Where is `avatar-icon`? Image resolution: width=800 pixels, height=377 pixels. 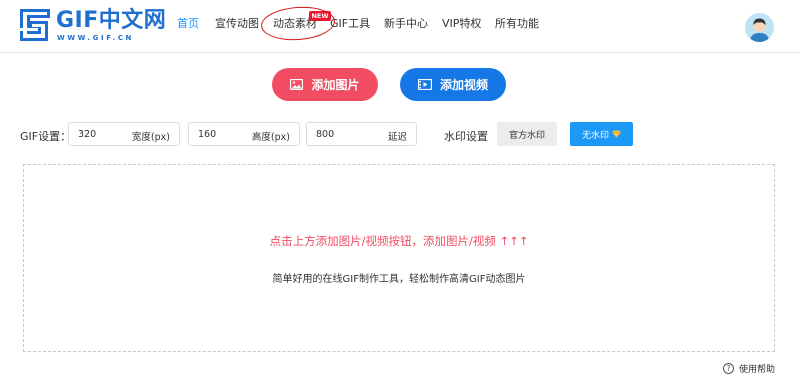
avatar-icon is located at coordinates (759, 27).